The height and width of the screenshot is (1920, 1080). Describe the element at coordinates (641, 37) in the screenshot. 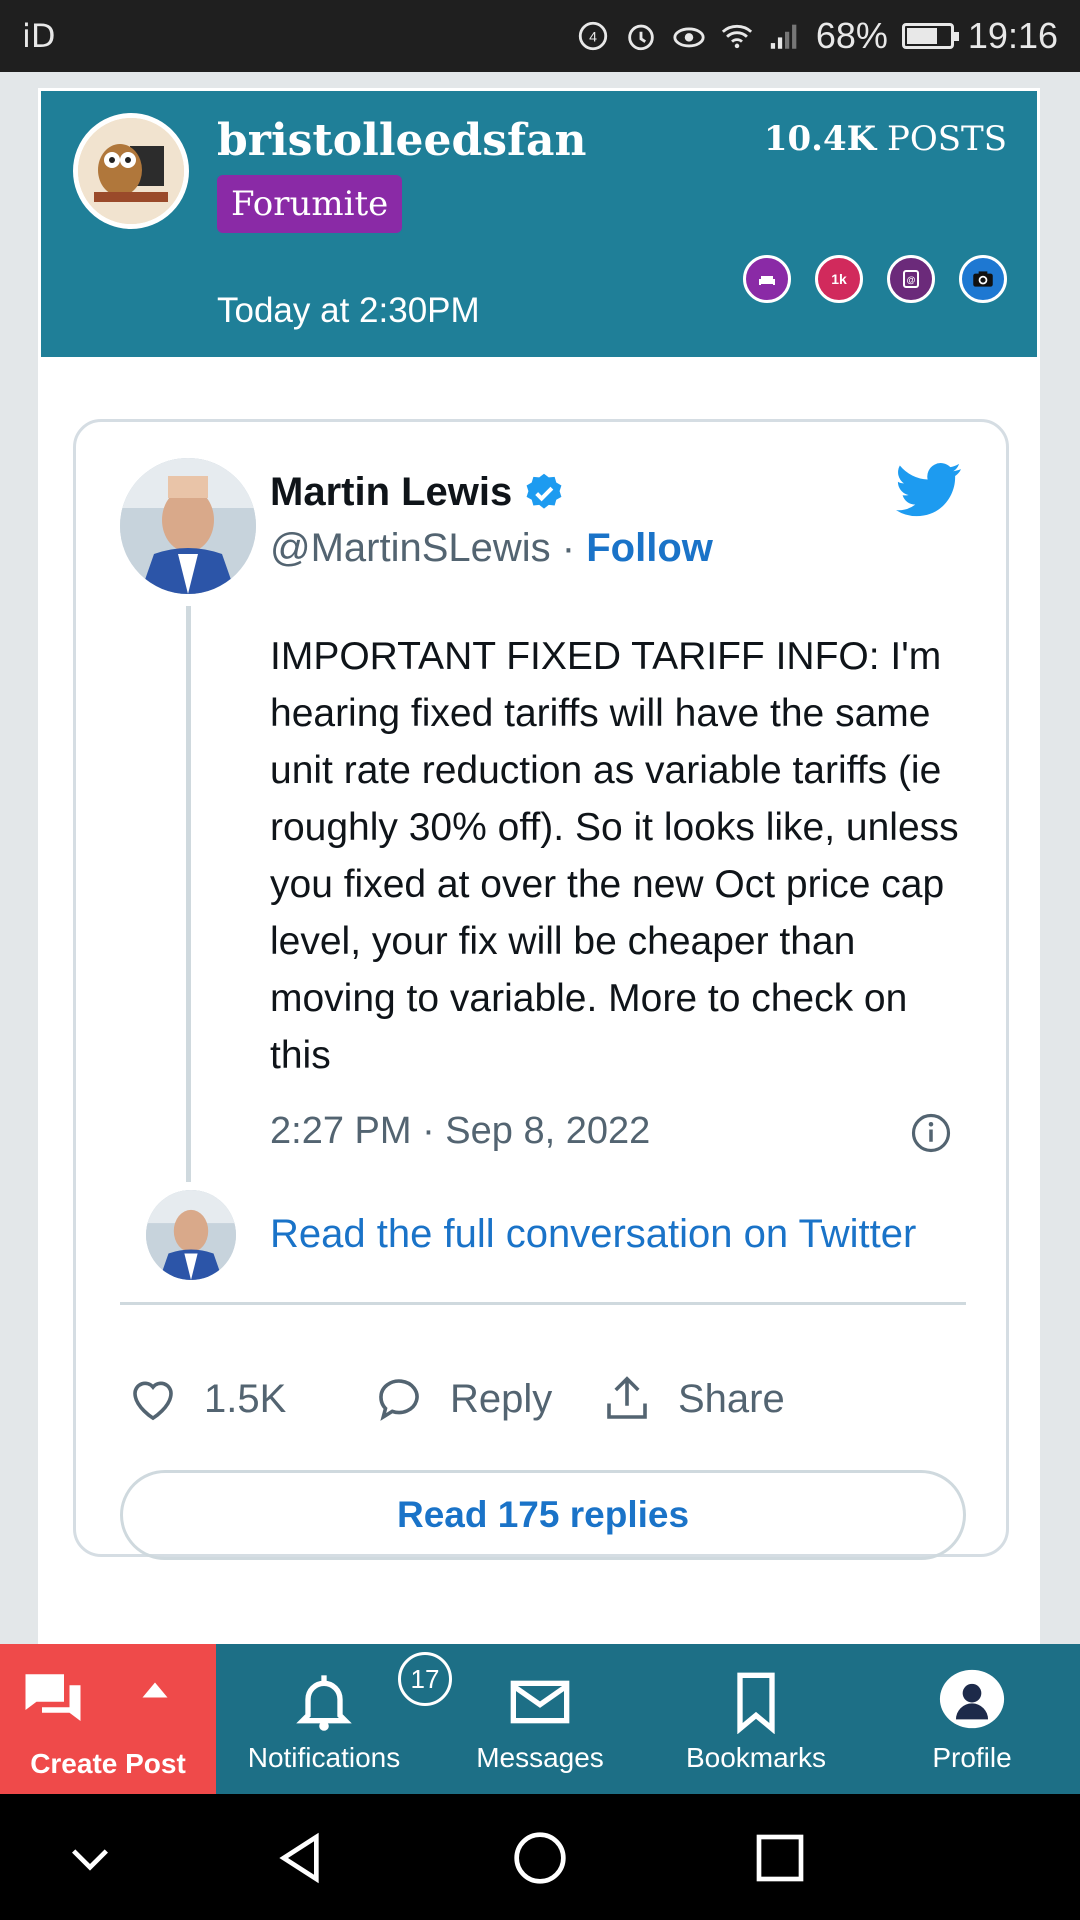

I see `alarm-icon` at that location.